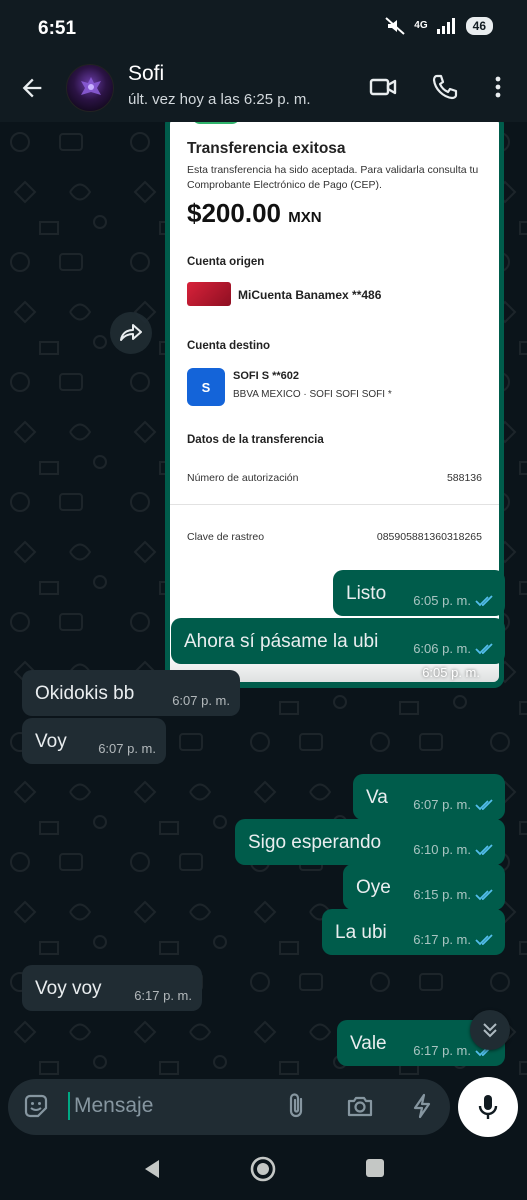 Image resolution: width=527 pixels, height=1200 pixels. I want to click on phone-icon, so click(445, 87).